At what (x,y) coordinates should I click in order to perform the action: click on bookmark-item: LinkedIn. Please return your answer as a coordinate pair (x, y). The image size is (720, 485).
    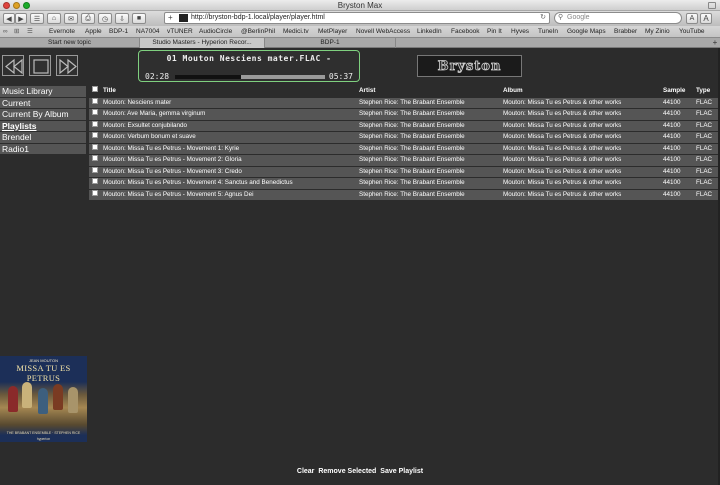
    Looking at the image, I should click on (429, 31).